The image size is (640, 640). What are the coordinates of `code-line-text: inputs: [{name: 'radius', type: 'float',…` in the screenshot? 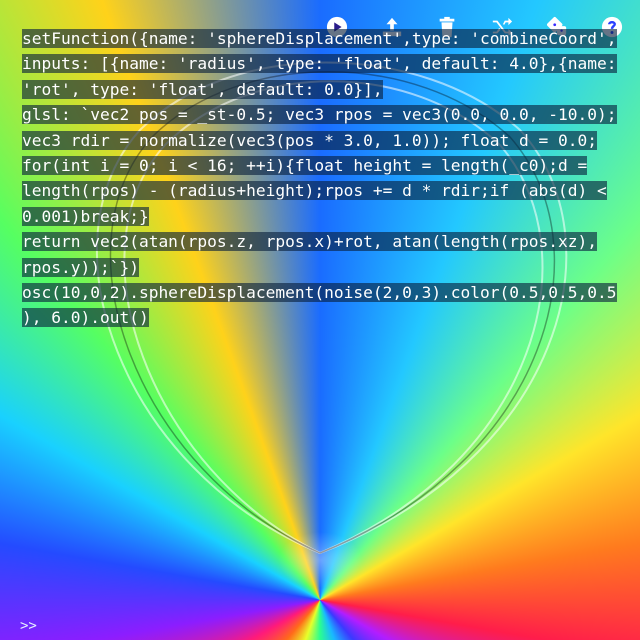 It's located at (319, 64).